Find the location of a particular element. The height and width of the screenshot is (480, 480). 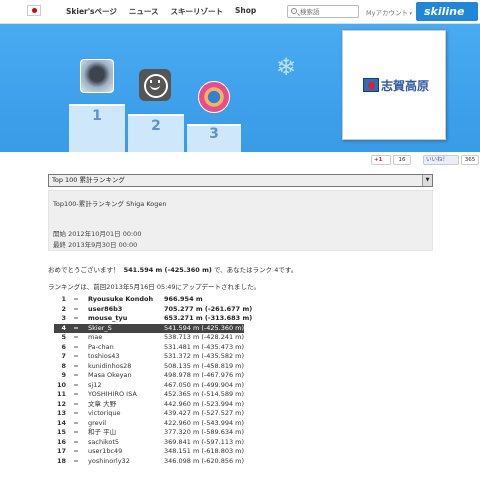

distance-cell: 538.713 m (-428.241 m) is located at coordinates (204, 337).